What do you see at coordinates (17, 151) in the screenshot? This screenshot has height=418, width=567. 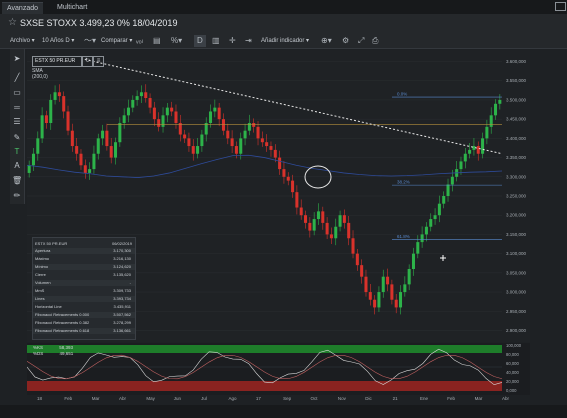 I see `text-tool-icon: T` at bounding box center [17, 151].